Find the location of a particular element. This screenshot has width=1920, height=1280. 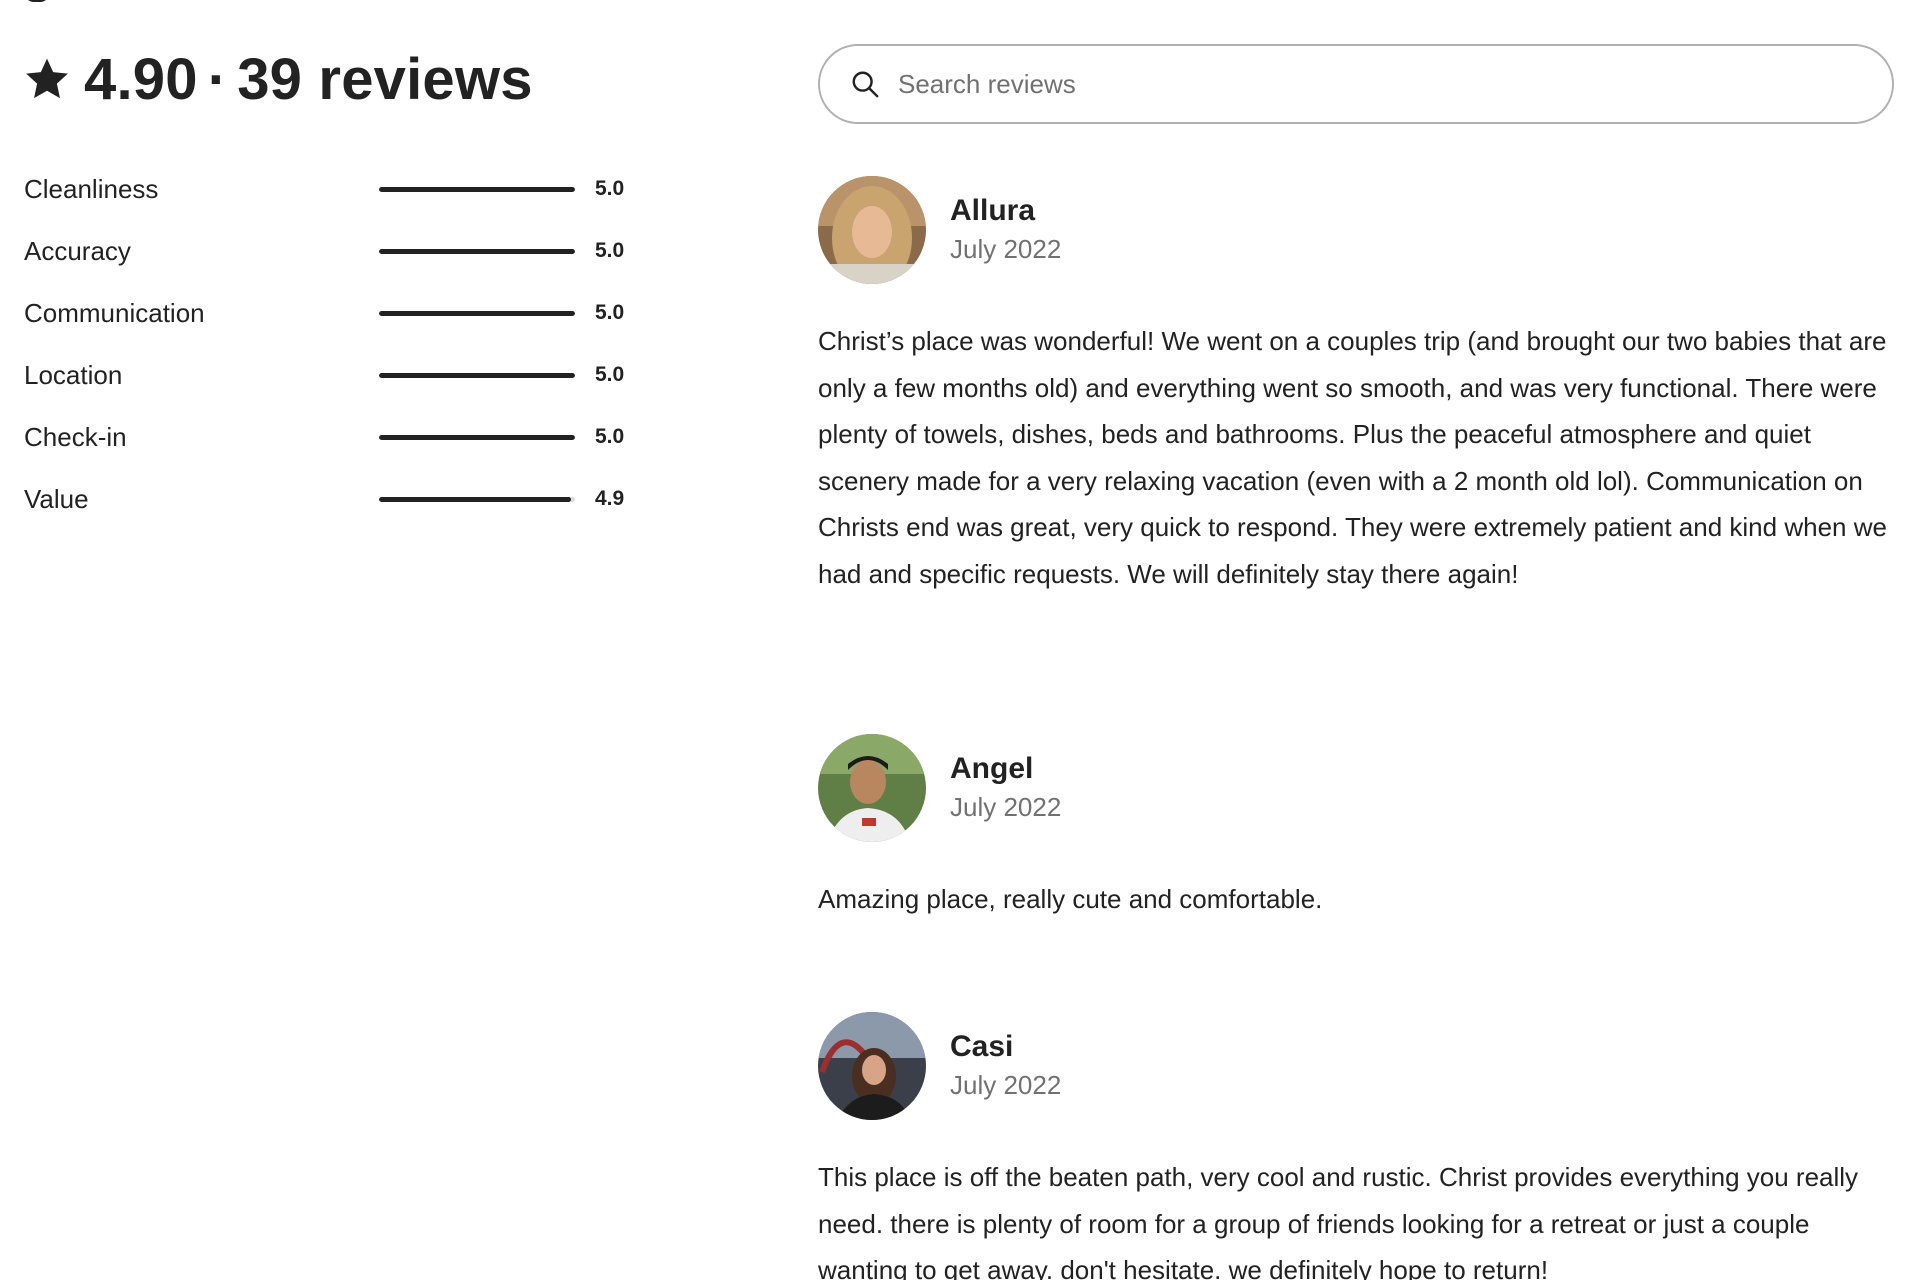

reviewer-info: Casi July 2022 is located at coordinates (1005, 1066).